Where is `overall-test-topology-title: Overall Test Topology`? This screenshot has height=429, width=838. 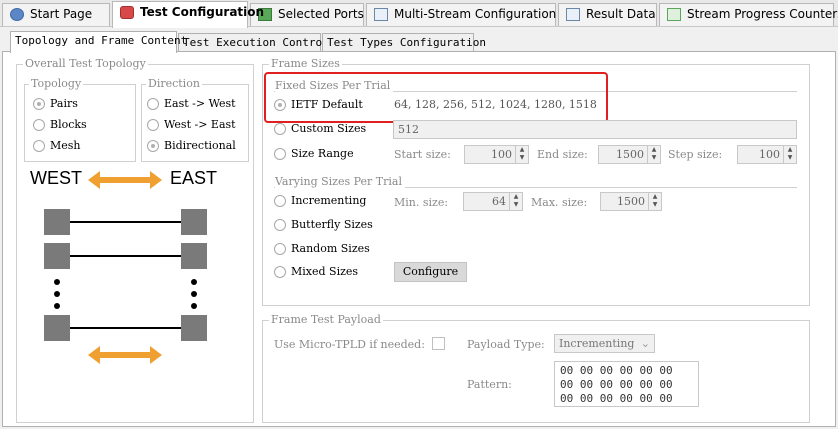 overall-test-topology-title: Overall Test Topology is located at coordinates (85, 63).